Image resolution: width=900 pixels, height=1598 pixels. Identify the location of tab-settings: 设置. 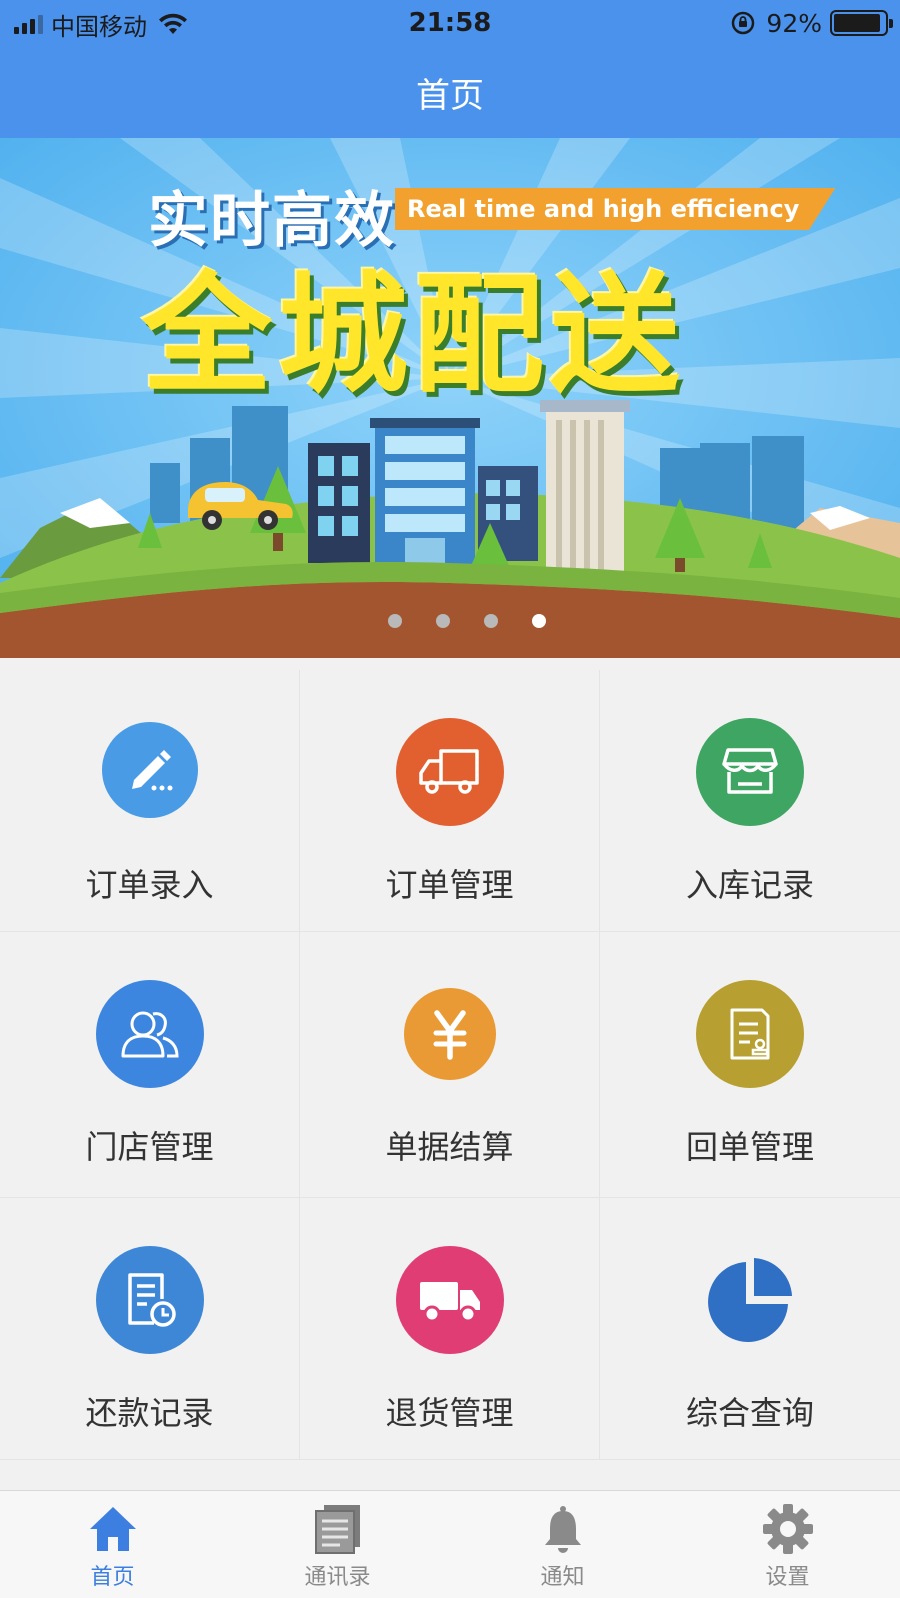
(787, 1544).